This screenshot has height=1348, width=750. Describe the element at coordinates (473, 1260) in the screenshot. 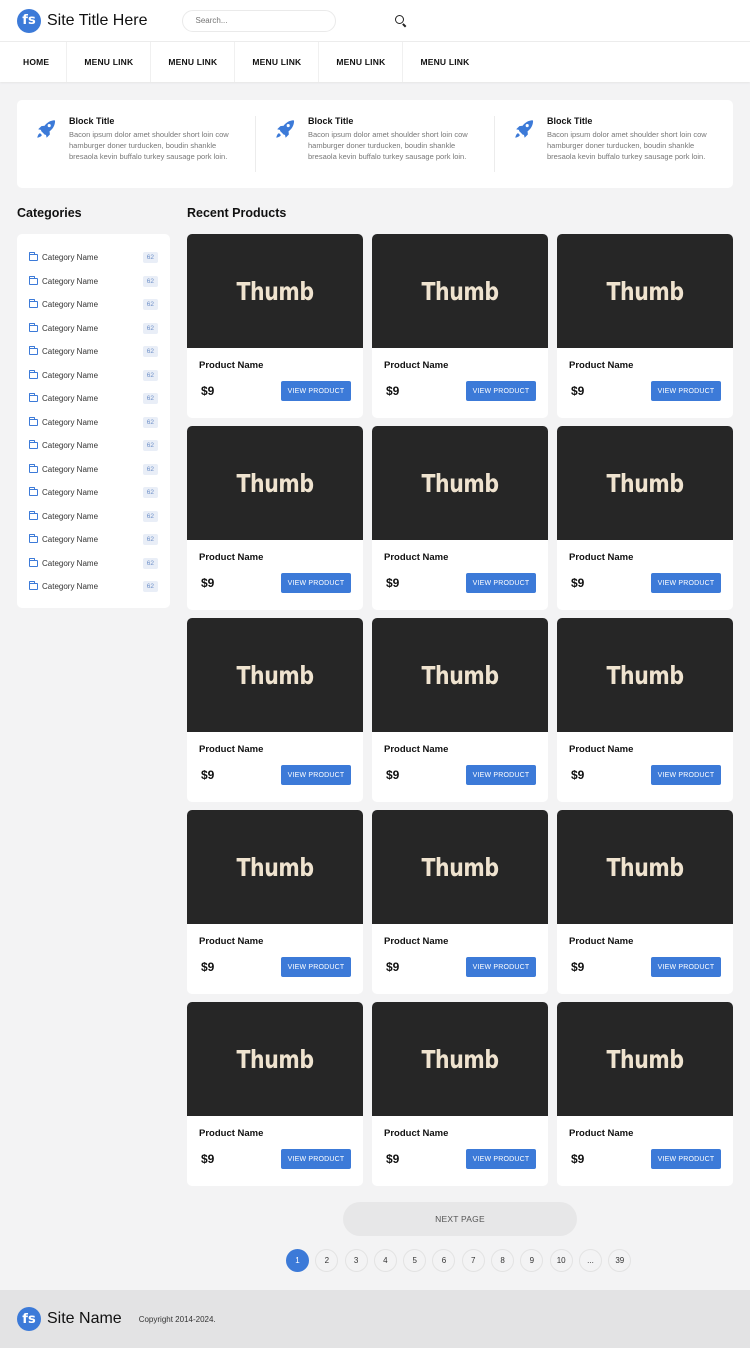

I see `page-number: 7` at that location.